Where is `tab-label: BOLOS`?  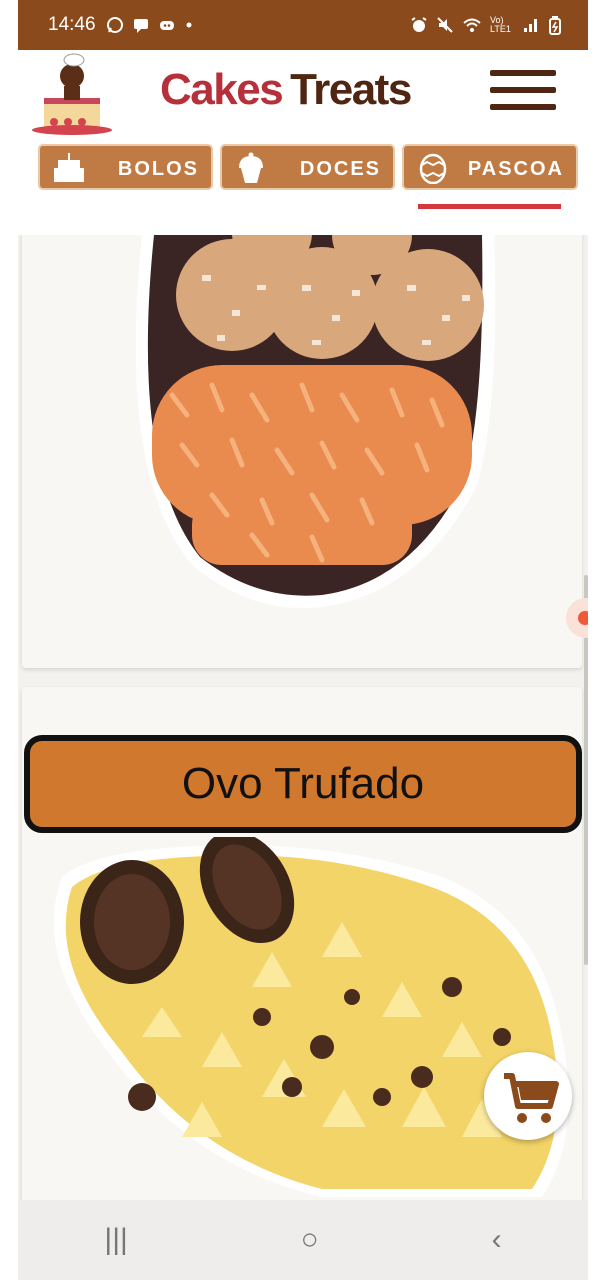
tab-label: BOLOS is located at coordinates (158, 169).